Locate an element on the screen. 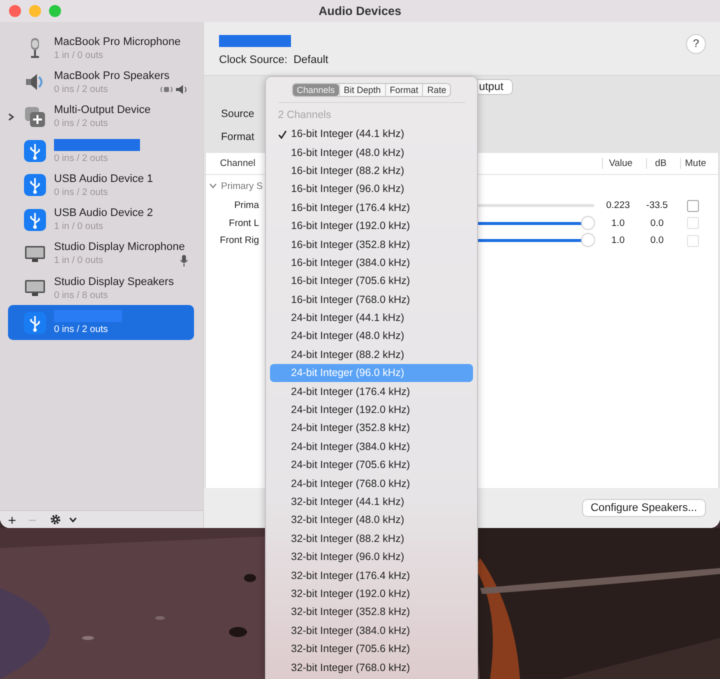 The image size is (720, 679). menu-item: 32-bit Integer (384.0 kHz) is located at coordinates (371, 631).